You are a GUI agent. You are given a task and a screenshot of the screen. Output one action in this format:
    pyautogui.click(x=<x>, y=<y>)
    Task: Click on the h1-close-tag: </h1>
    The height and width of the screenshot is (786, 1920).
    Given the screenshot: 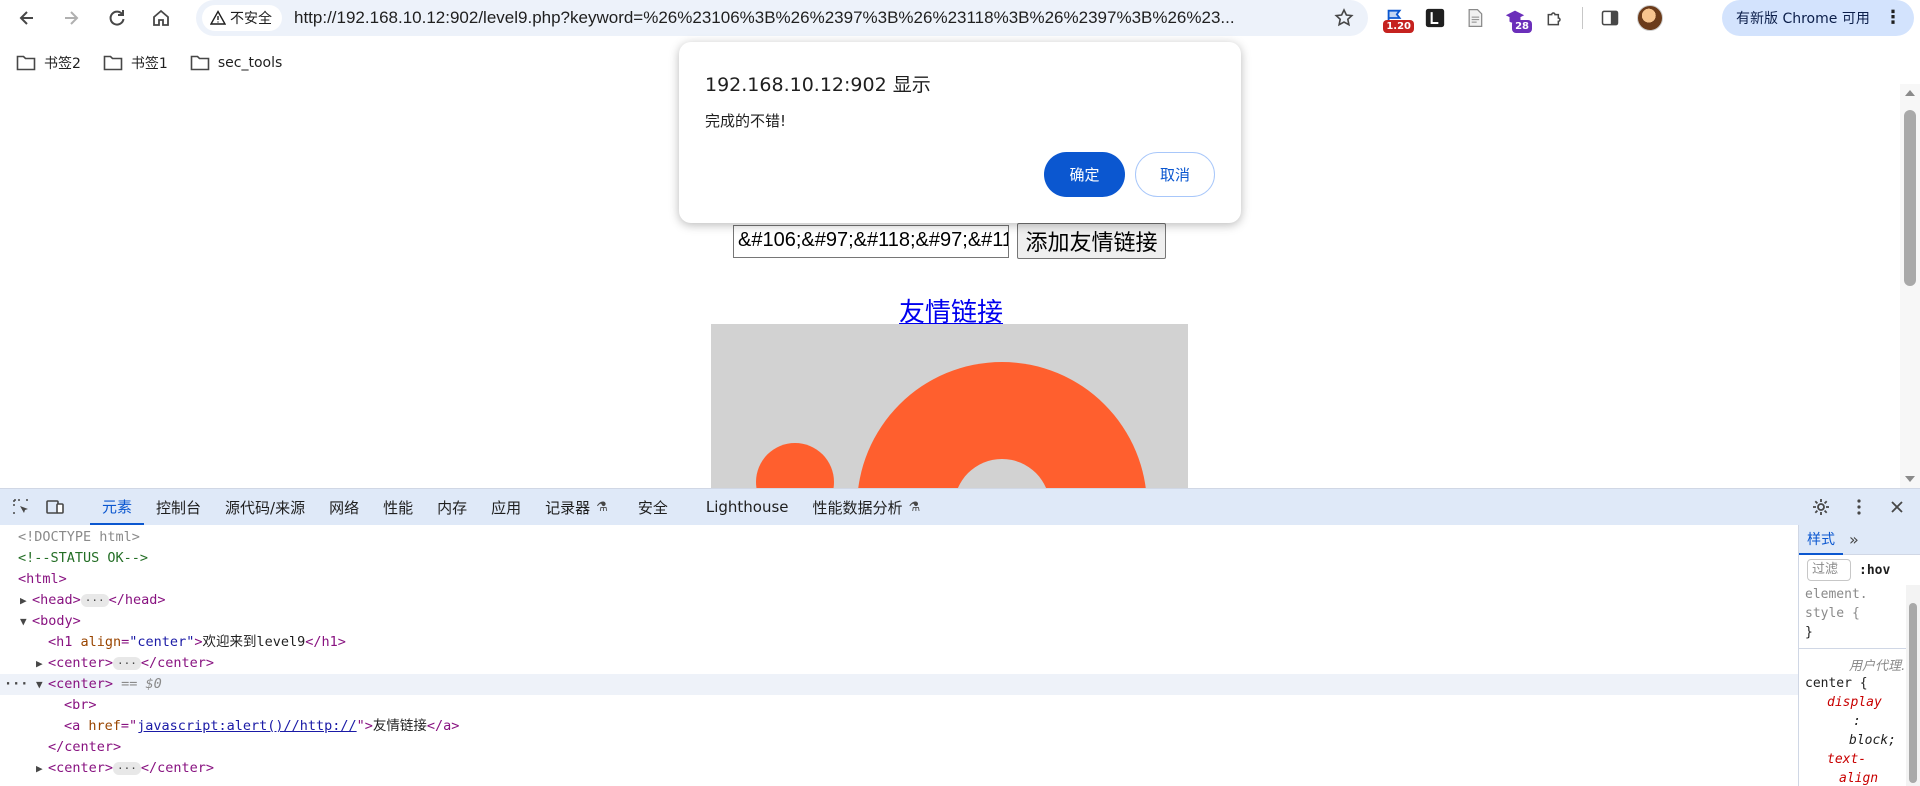 What is the action you would take?
    pyautogui.click(x=325, y=642)
    